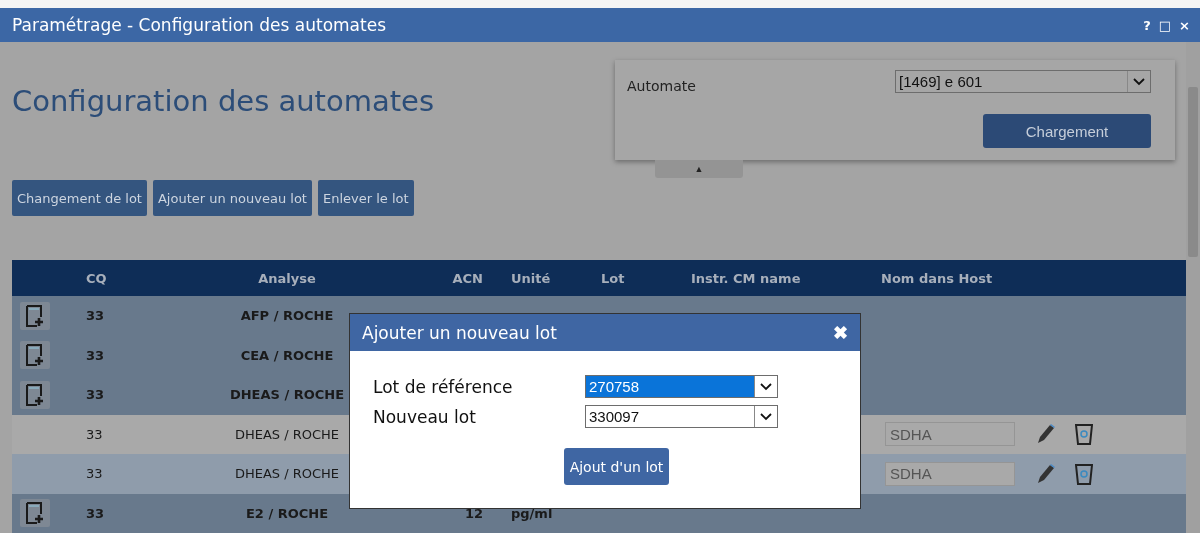 The image size is (1200, 533). What do you see at coordinates (613, 278) in the screenshot?
I see `column-header: Lot` at bounding box center [613, 278].